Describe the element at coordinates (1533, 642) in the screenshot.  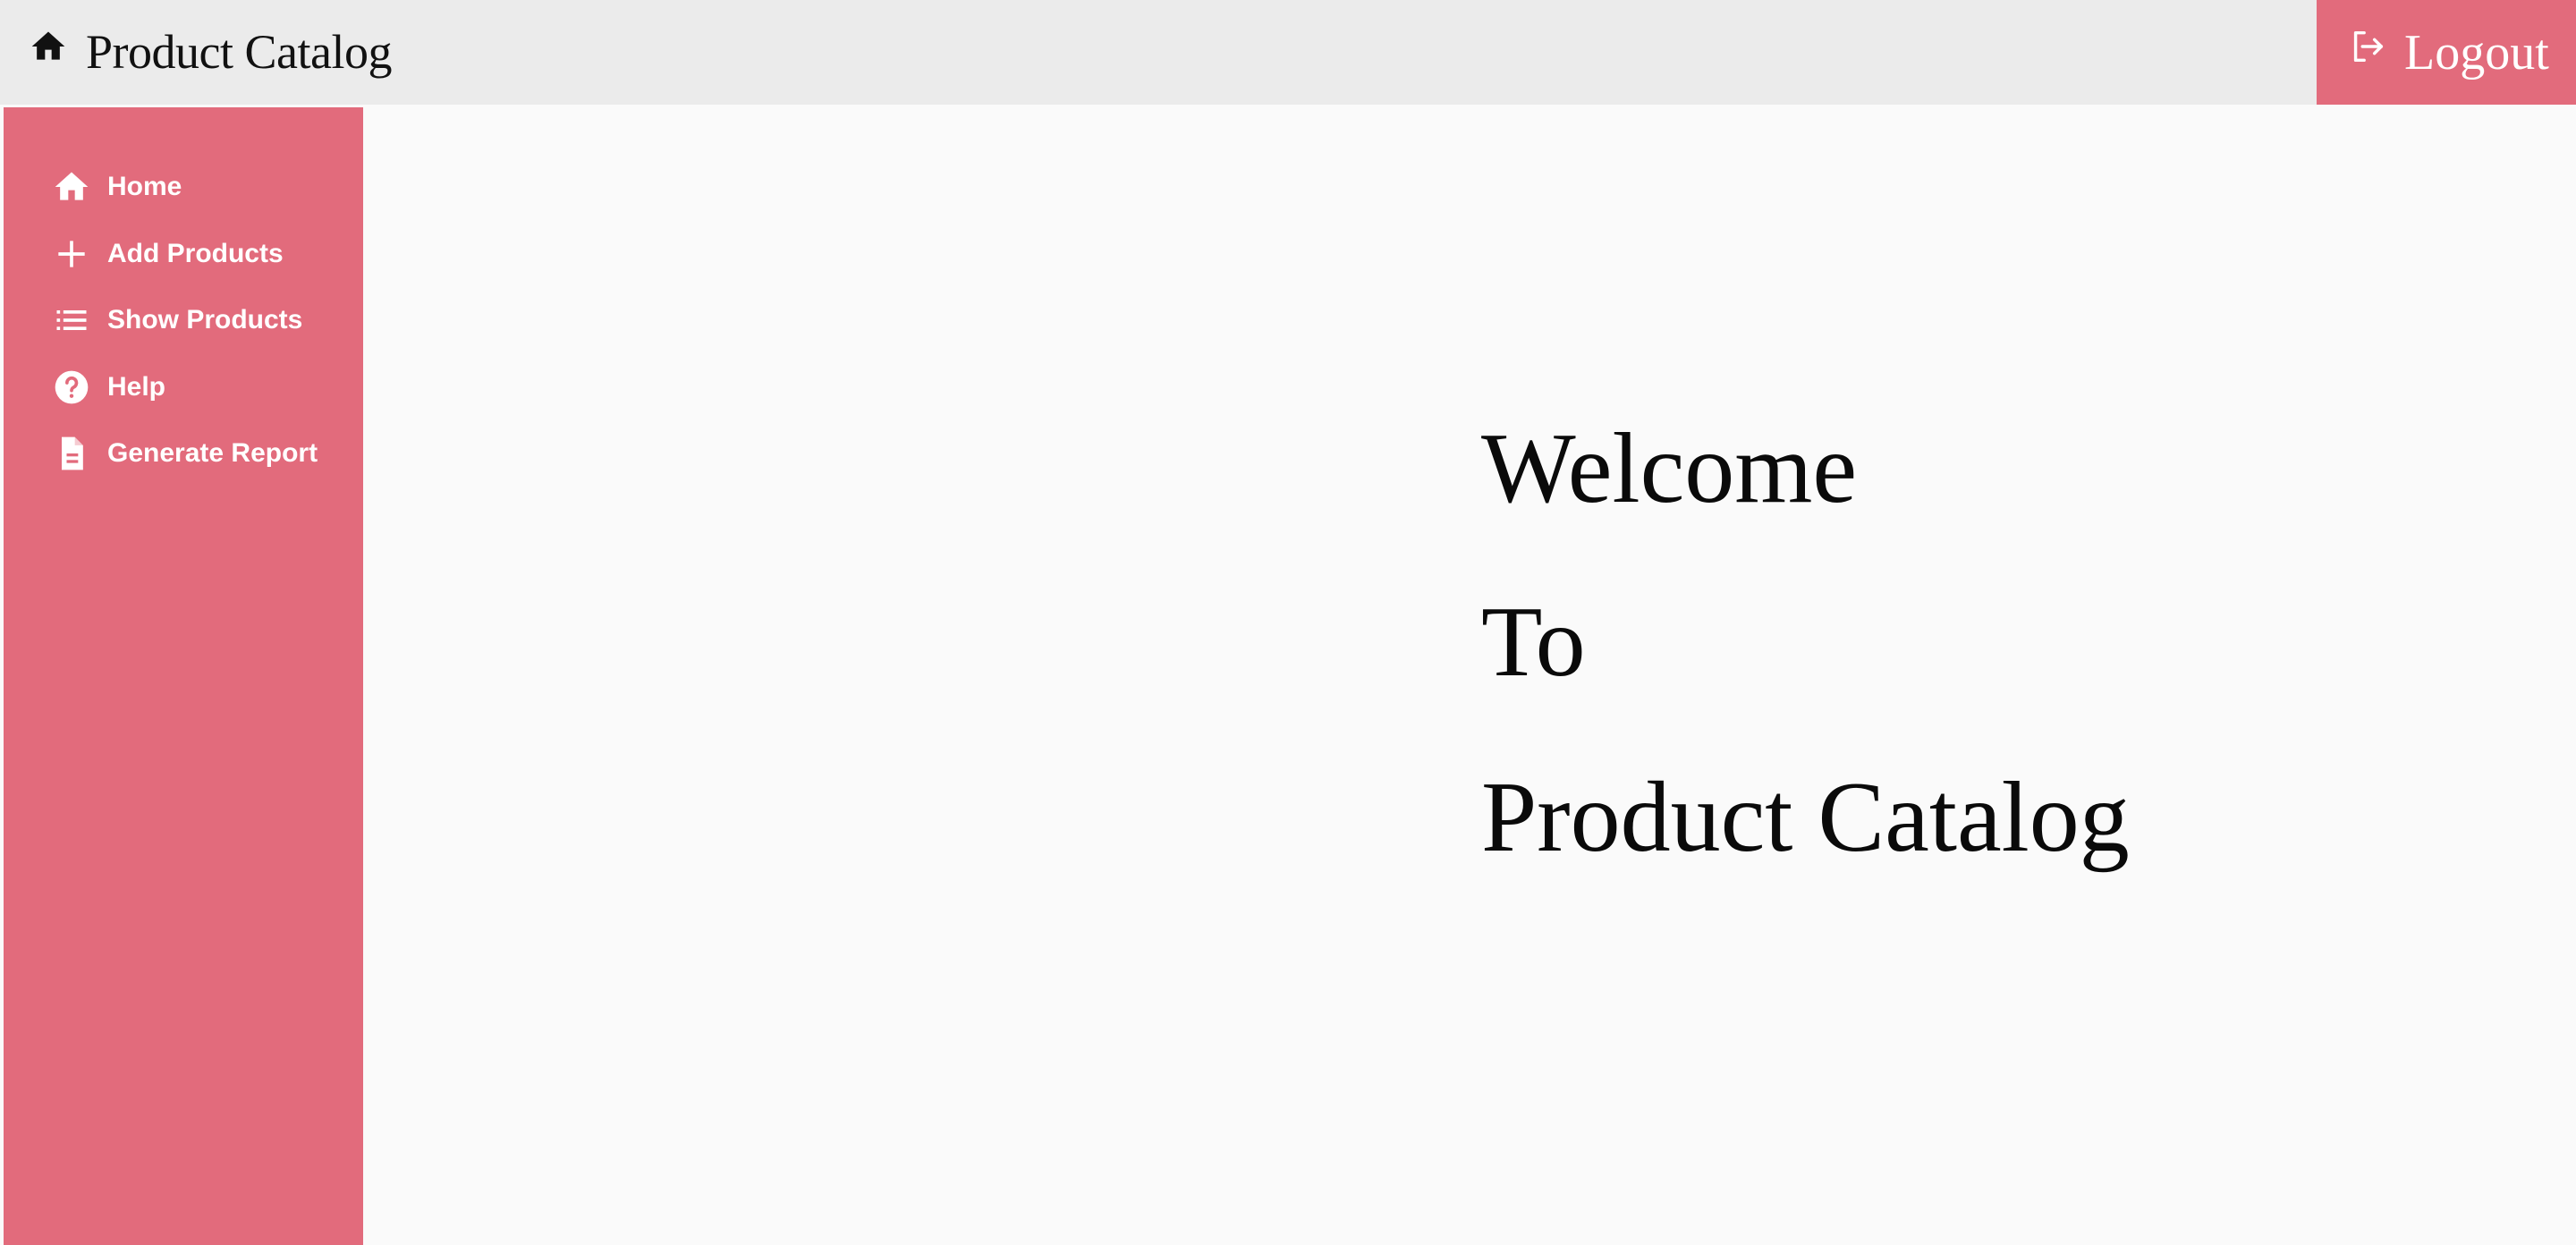
I see `welcome-line-2: To` at that location.